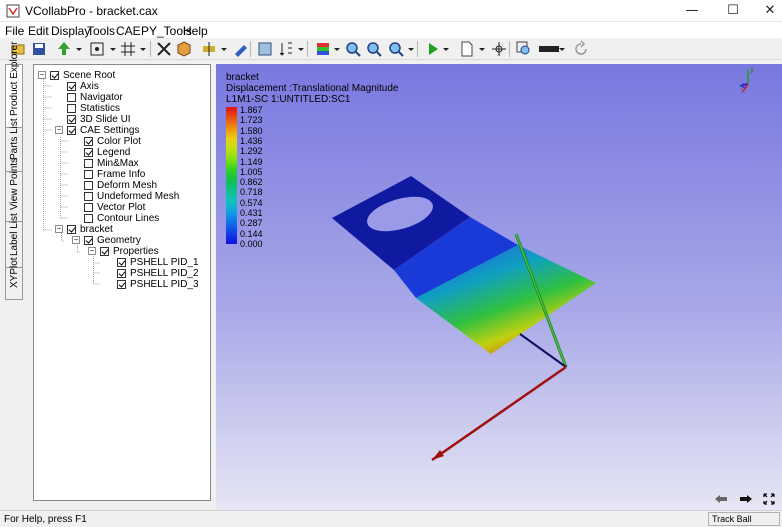 This screenshot has width=782, height=527. I want to click on tree-item-label: CAE Settings, so click(110, 130).